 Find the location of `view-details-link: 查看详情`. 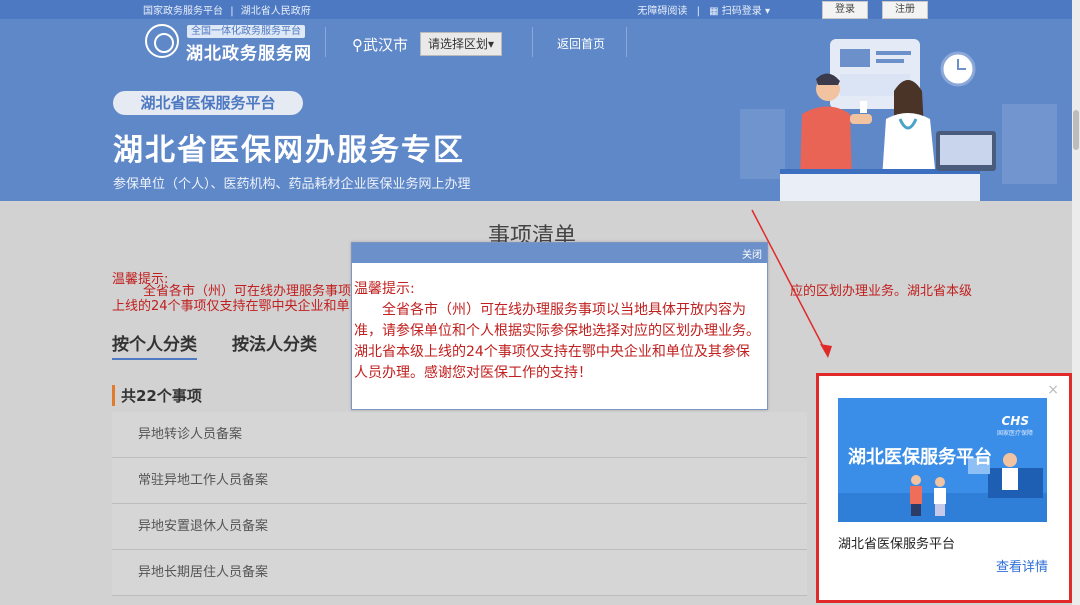

view-details-link: 查看详情 is located at coordinates (1022, 565).